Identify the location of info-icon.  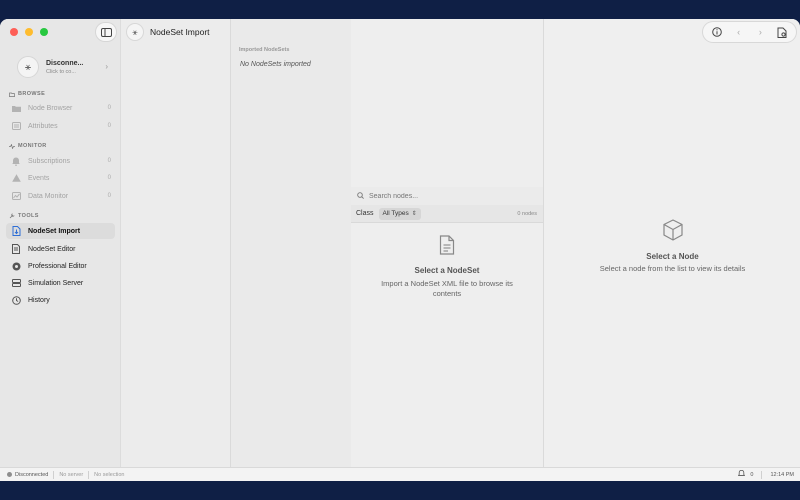
(717, 32).